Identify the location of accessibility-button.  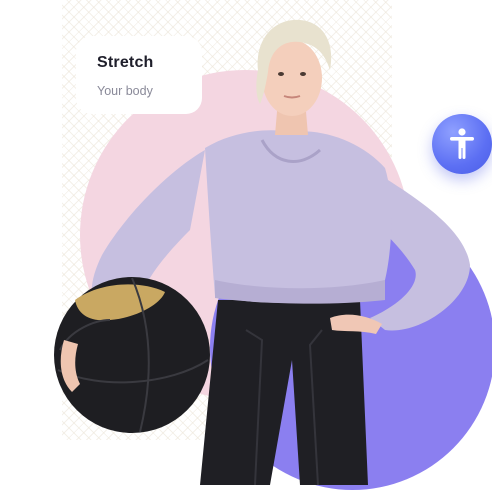
(462, 144).